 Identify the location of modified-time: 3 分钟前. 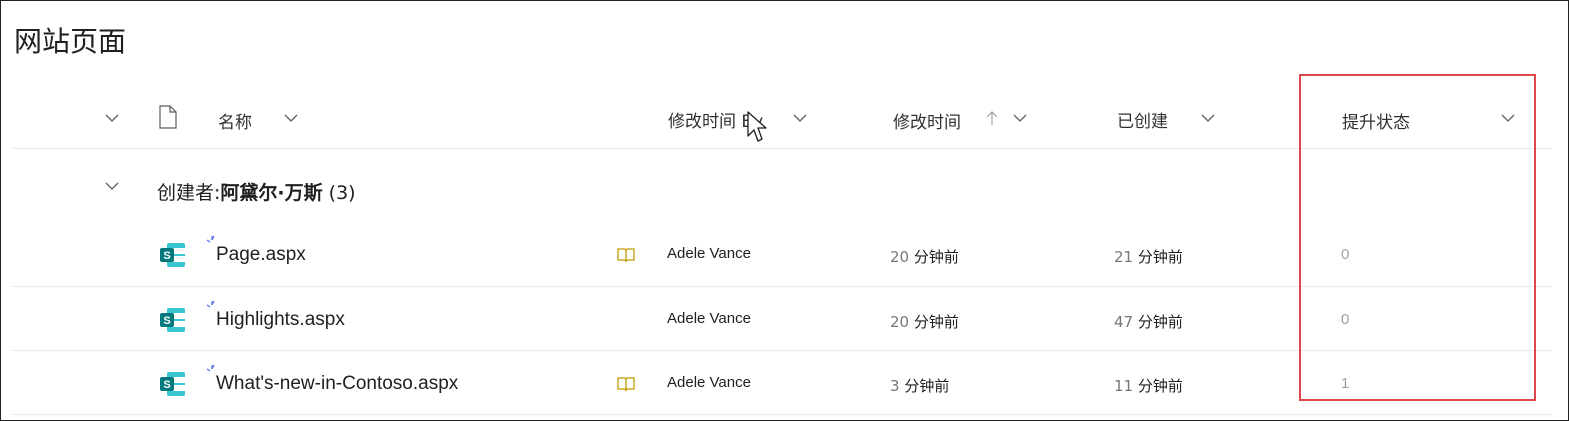
(919, 385).